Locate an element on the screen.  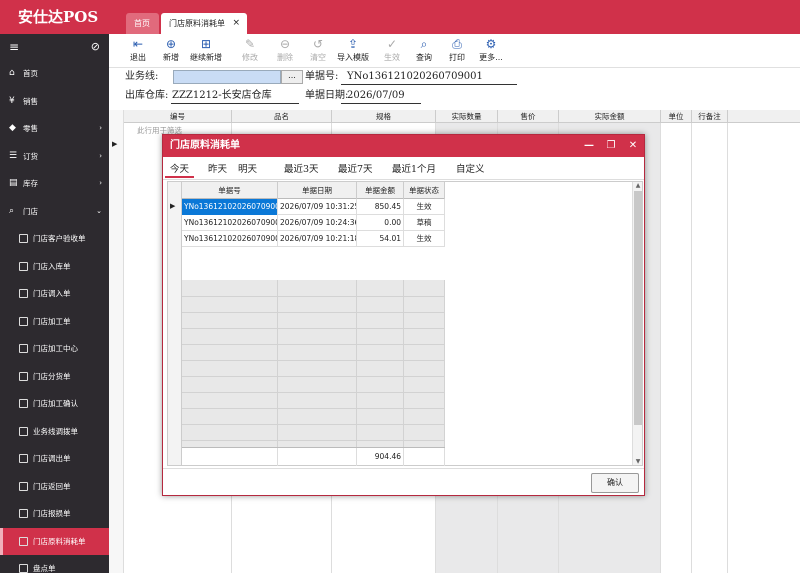
sidebar-subitem-9: 门店返回单 is located at coordinates (54, 487).